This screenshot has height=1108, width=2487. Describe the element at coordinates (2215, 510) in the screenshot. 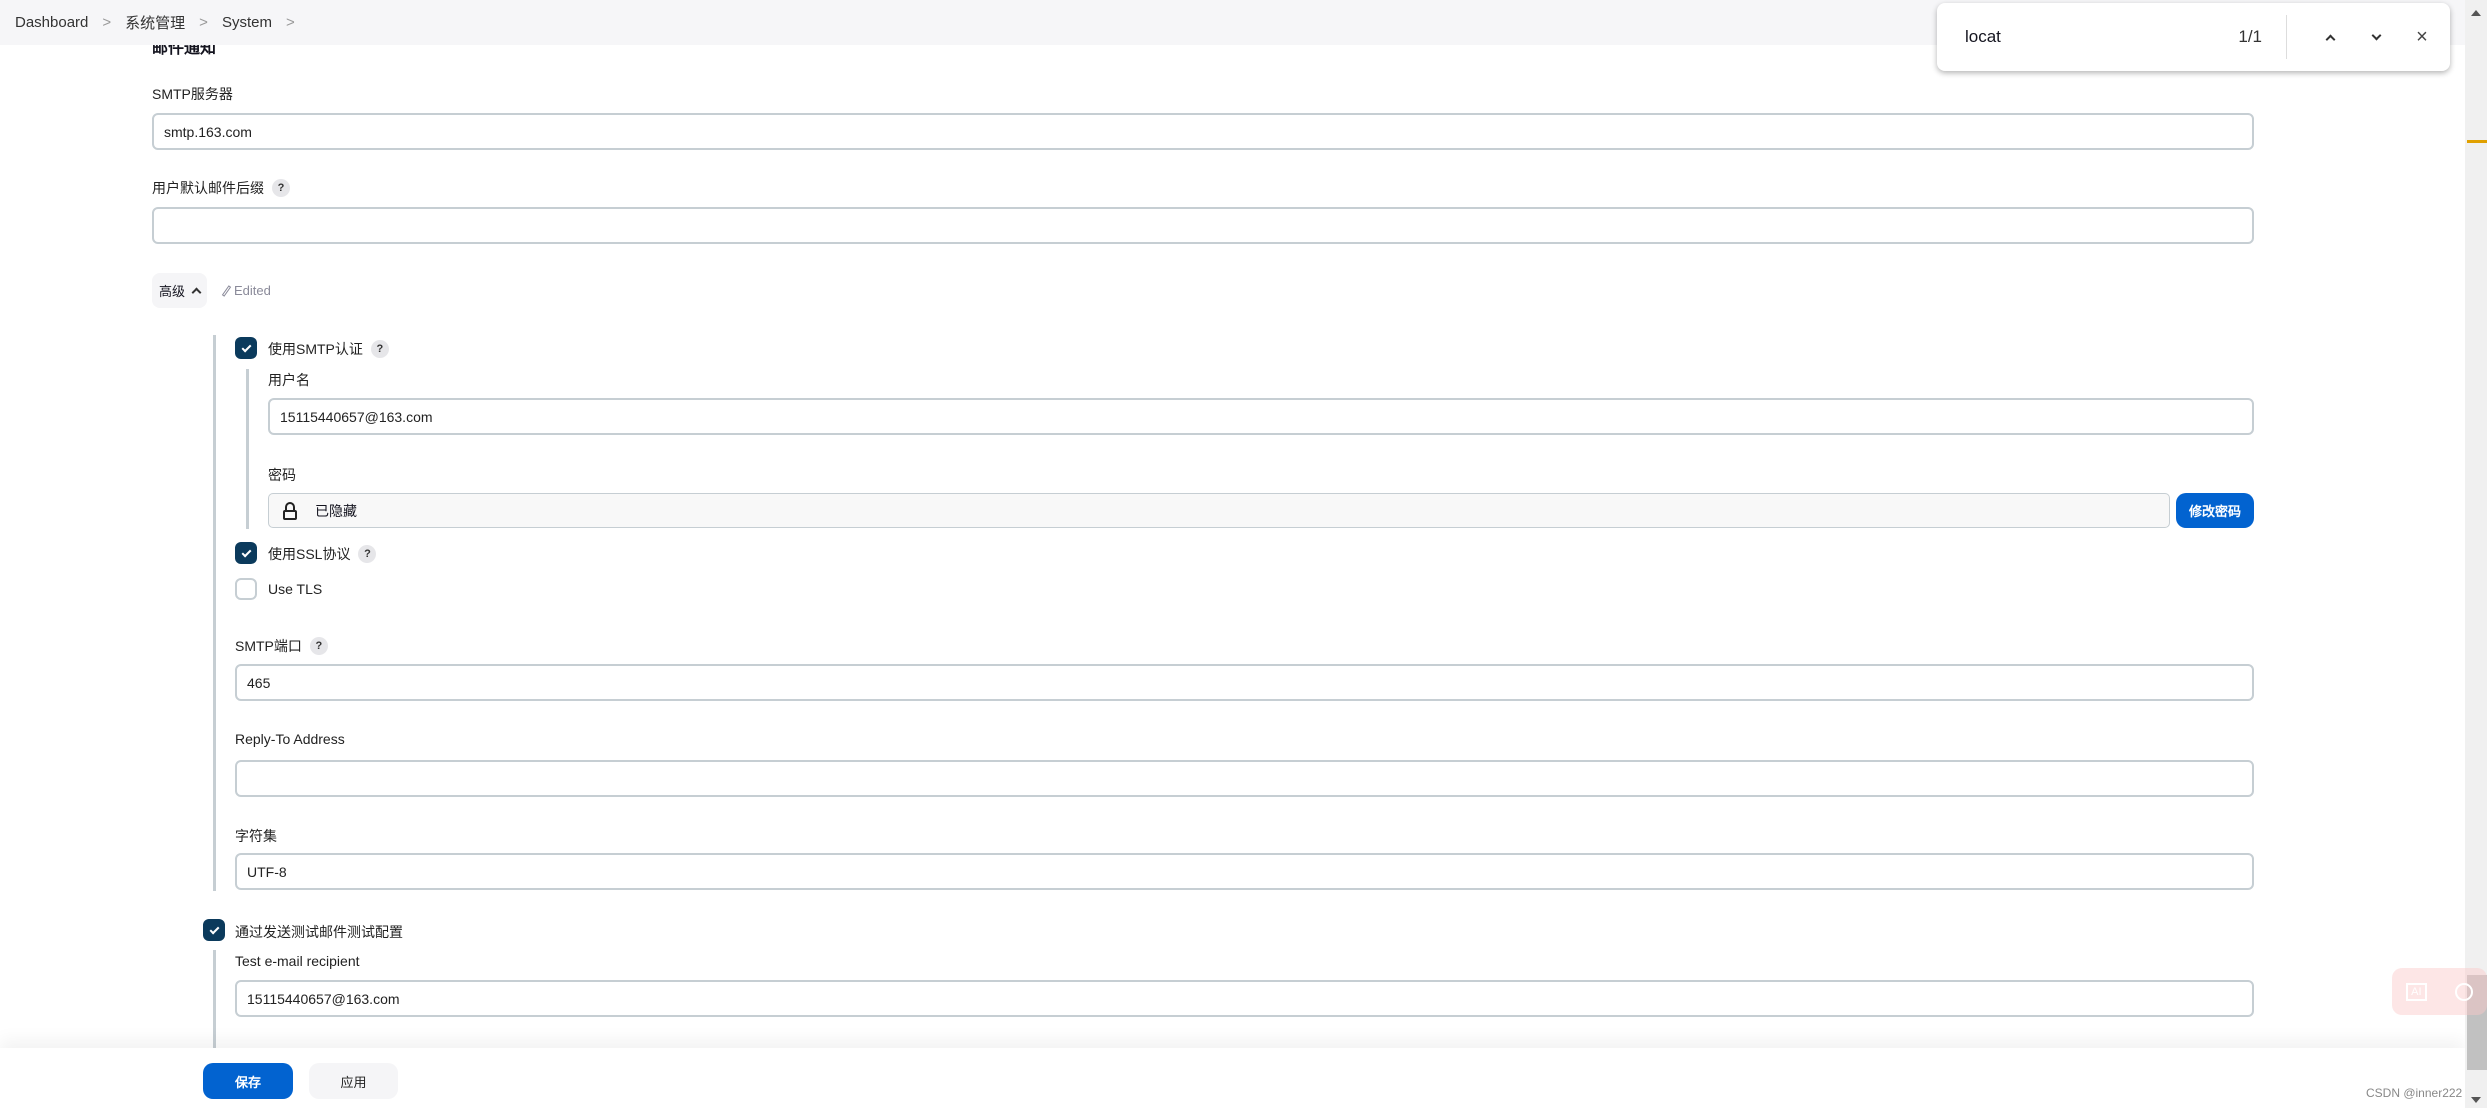

I see `change-password-button: 修改密码` at that location.